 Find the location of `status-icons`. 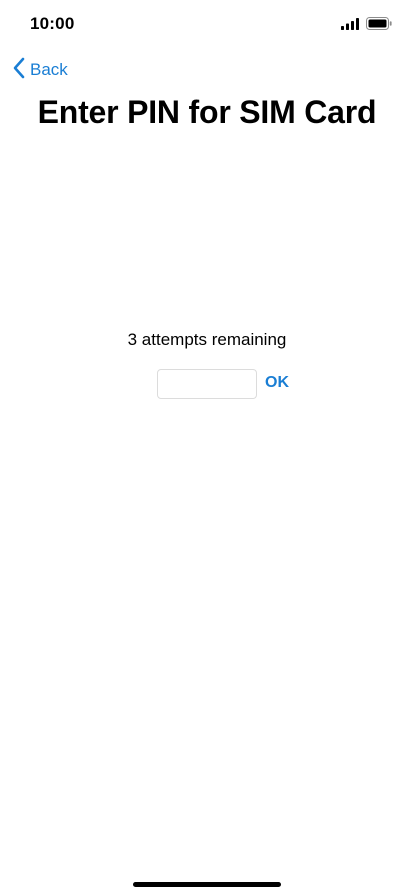

status-icons is located at coordinates (366, 26).